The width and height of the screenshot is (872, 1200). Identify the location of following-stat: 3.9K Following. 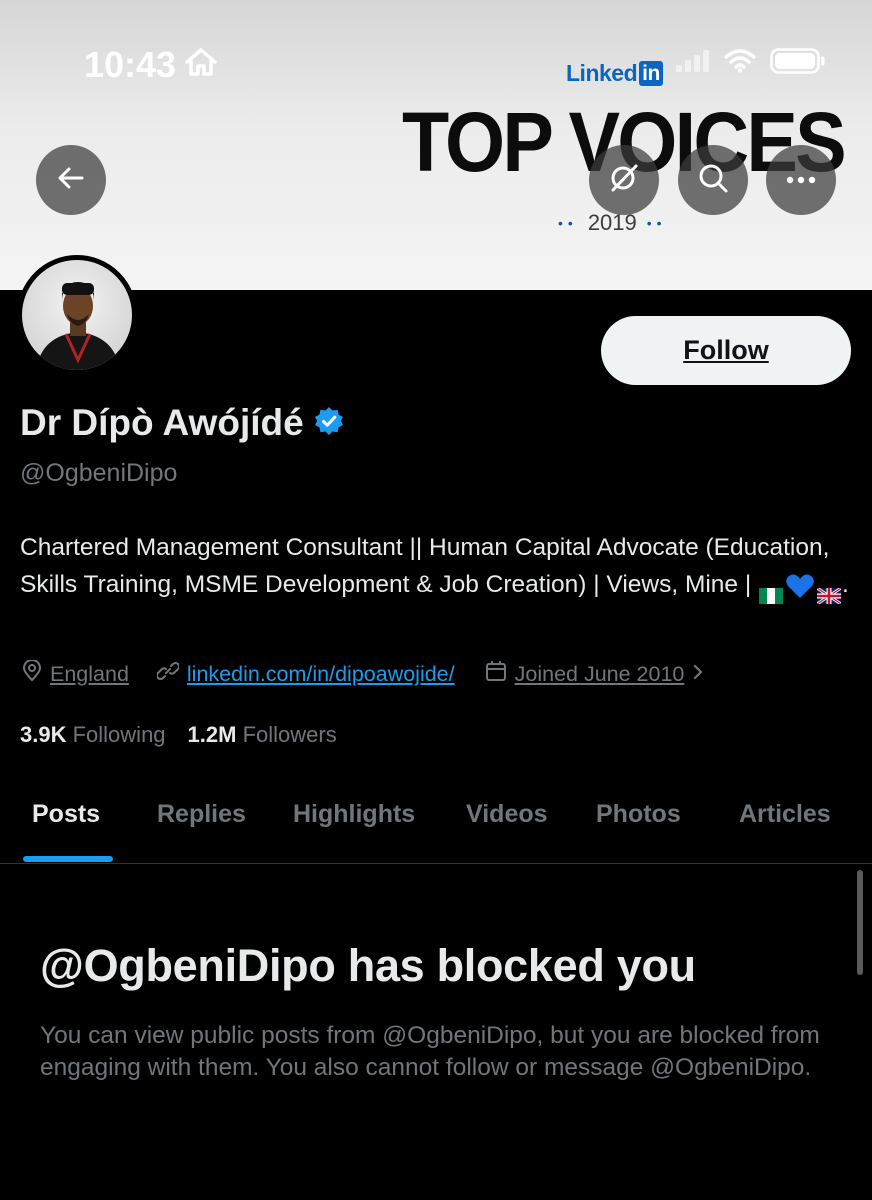
(93, 735).